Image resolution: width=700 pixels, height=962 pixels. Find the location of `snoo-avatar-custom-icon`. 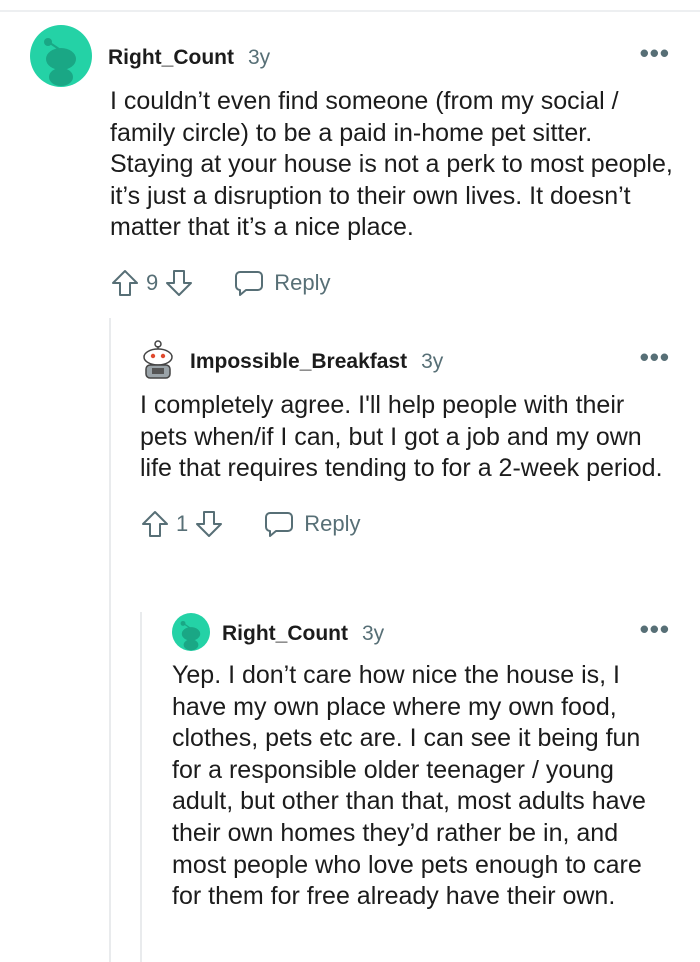

snoo-avatar-custom-icon is located at coordinates (158, 359).